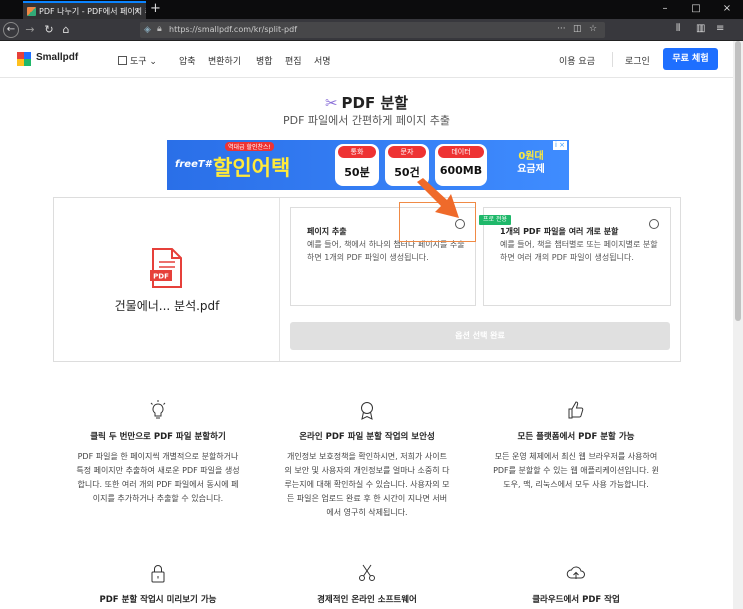 Image resolution: width=743 pixels, height=609 pixels. I want to click on feature-item: 경제적인 온라인 소프트웨어, so click(367, 584).